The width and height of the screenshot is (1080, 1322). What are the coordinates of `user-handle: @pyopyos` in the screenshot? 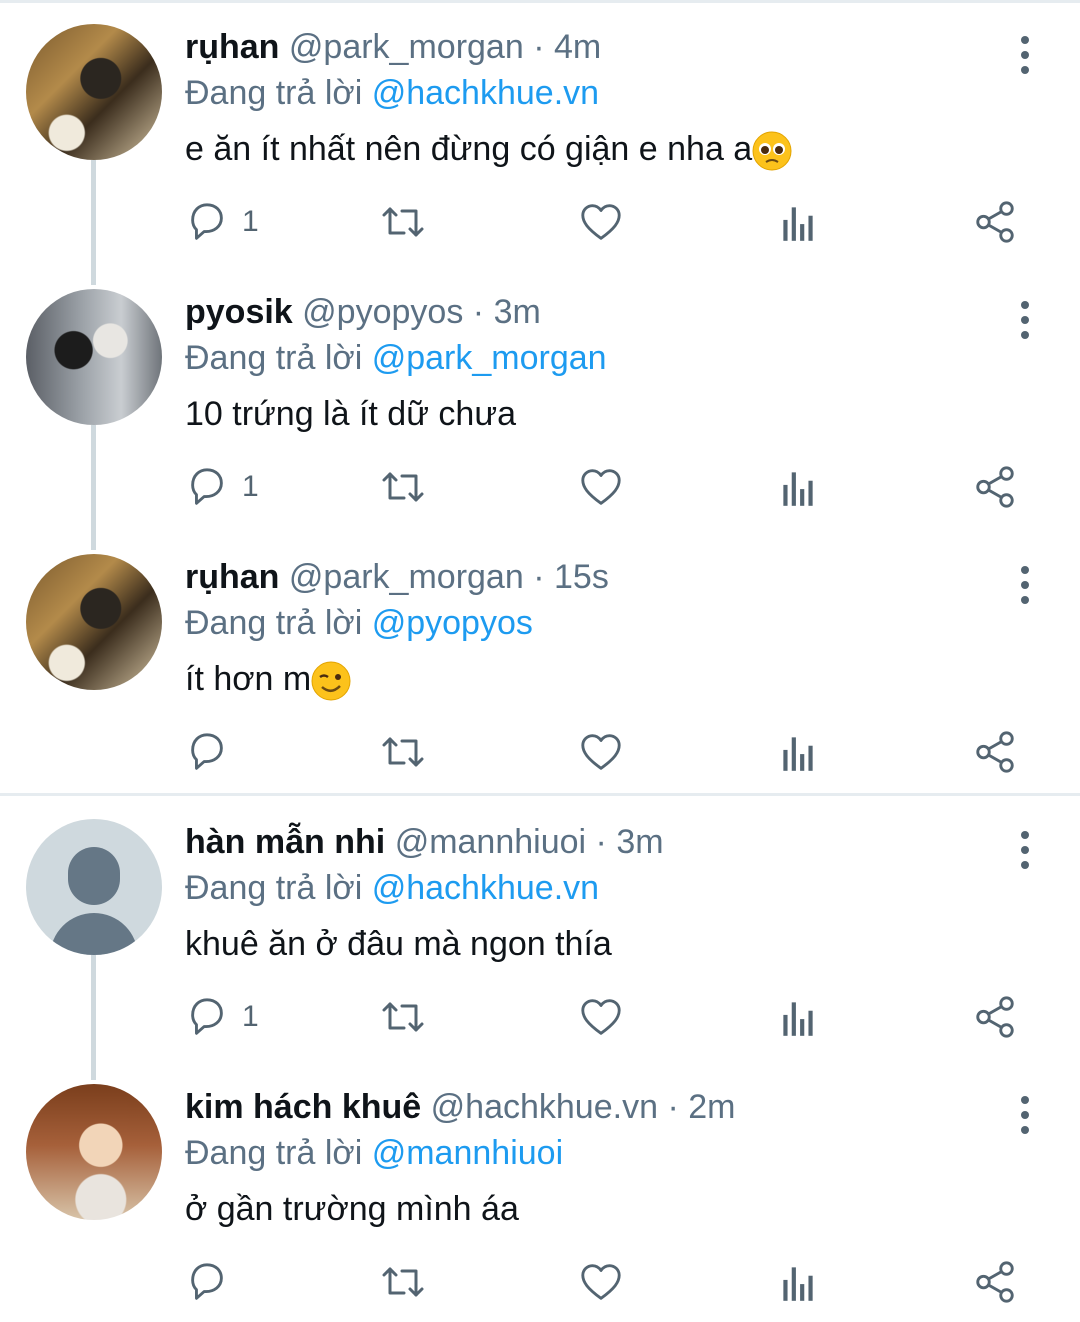 It's located at (382, 312).